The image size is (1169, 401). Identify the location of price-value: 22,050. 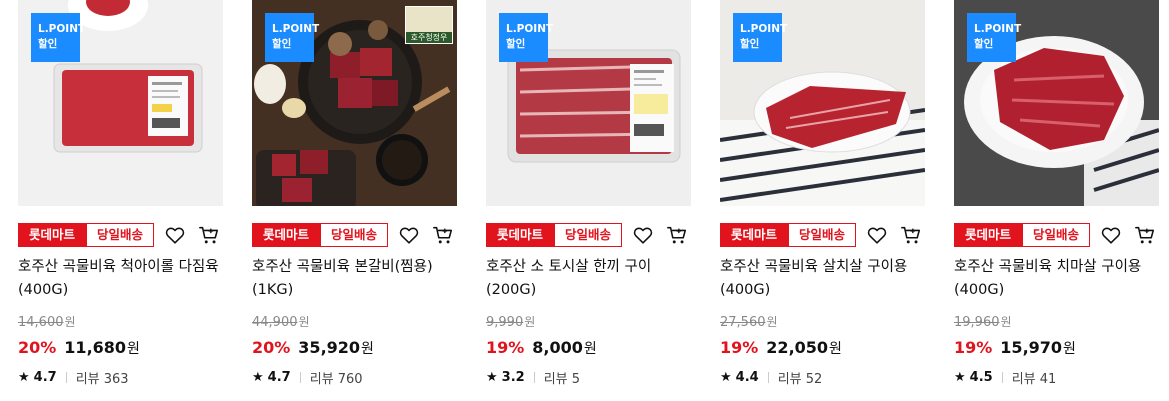
(797, 347).